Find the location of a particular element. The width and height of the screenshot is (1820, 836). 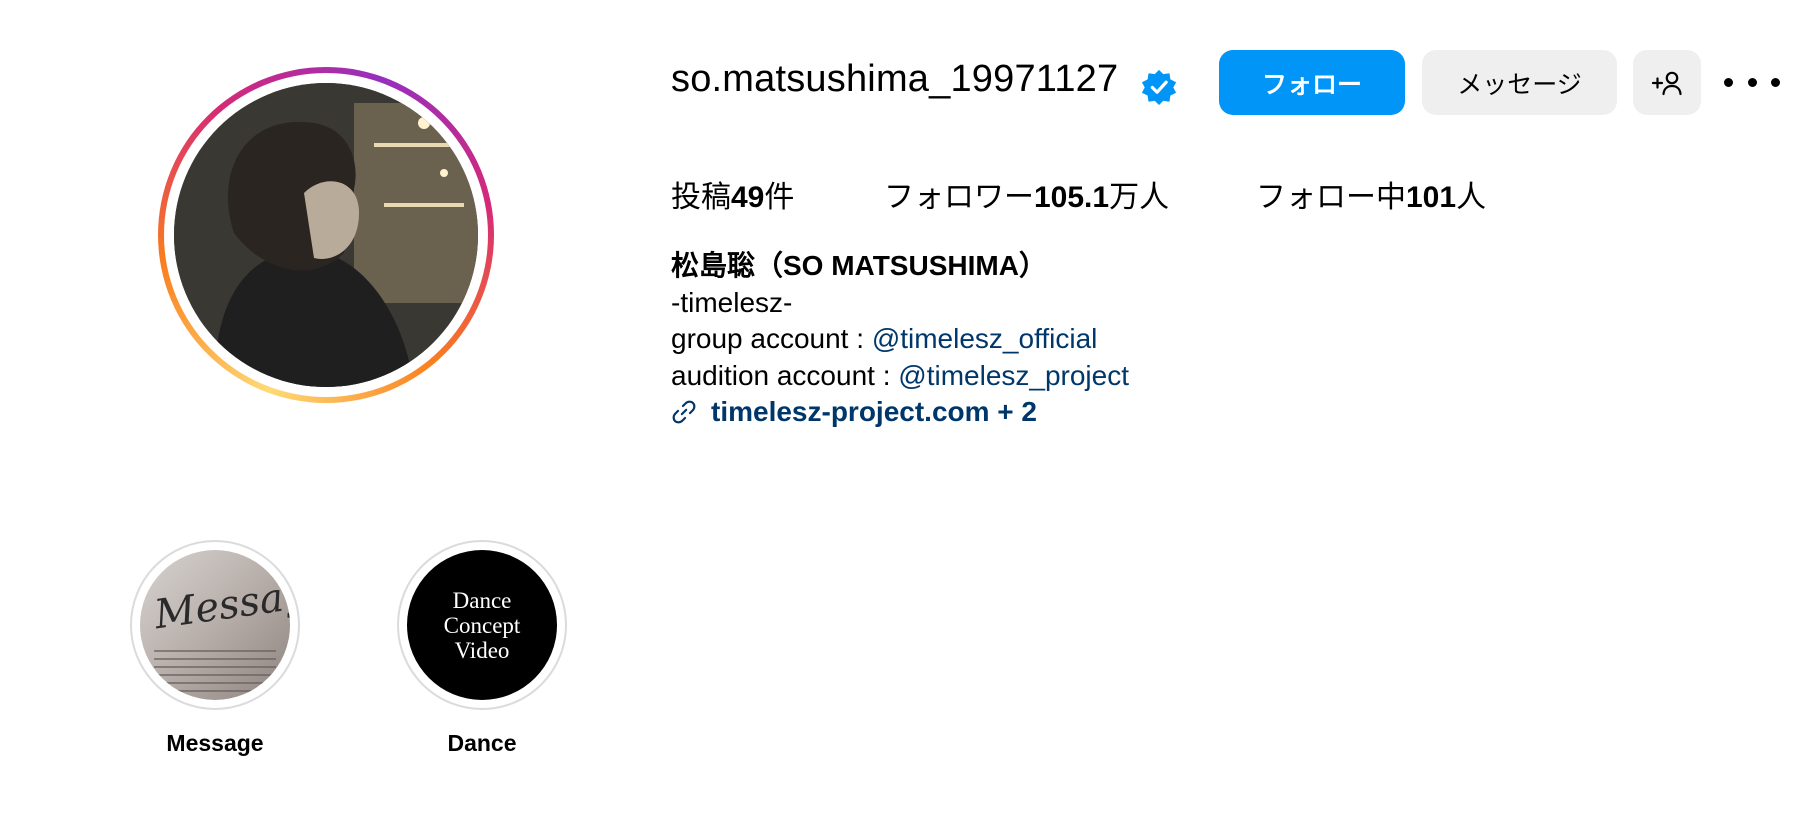

person-plus-icon is located at coordinates (1666, 83).